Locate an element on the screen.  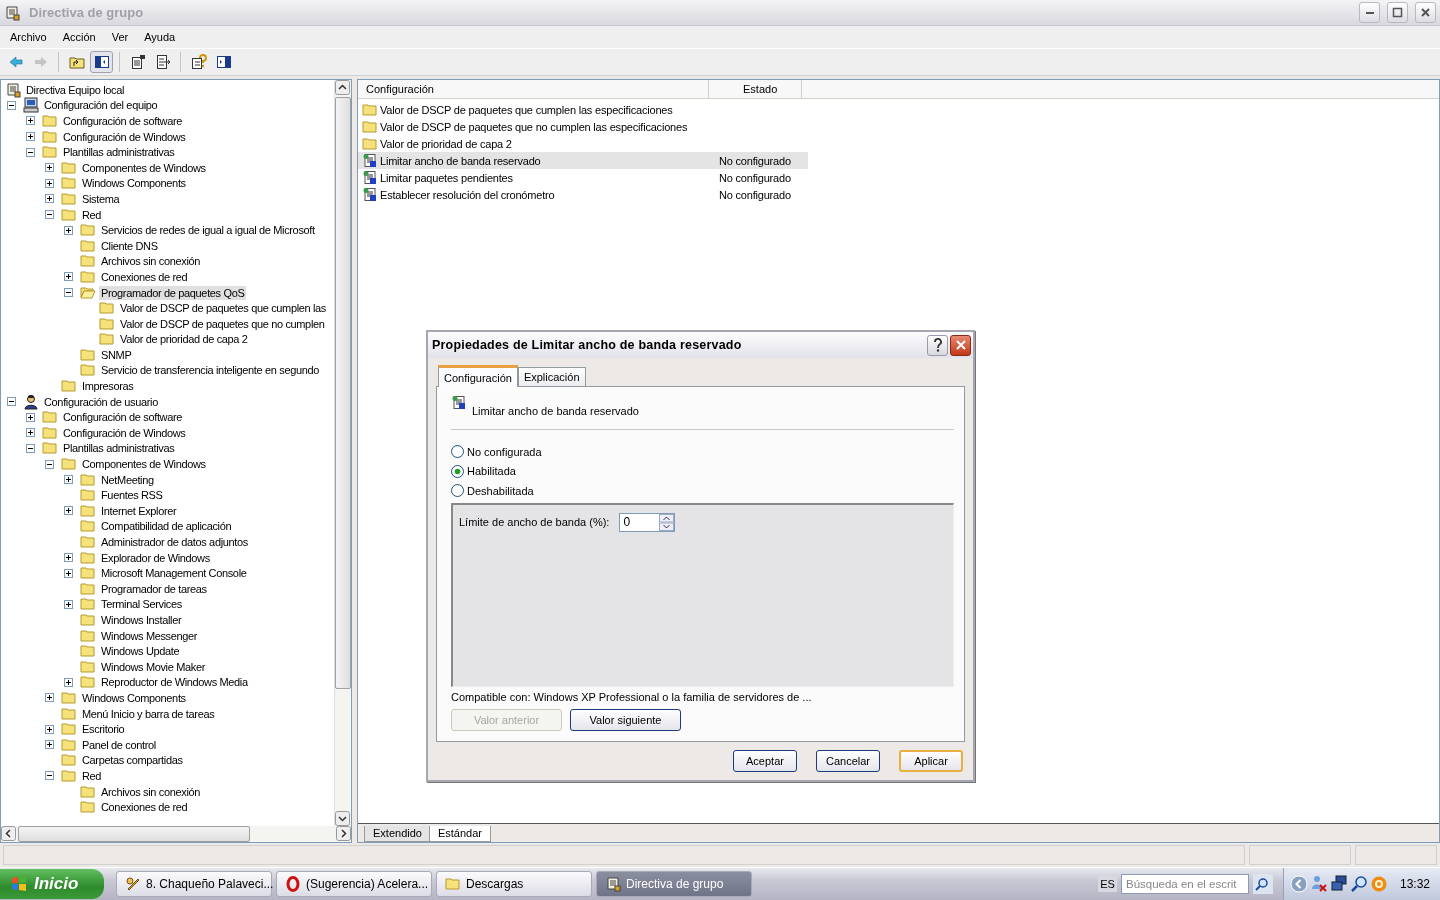
network-computers-icon is located at coordinates (1338, 884).